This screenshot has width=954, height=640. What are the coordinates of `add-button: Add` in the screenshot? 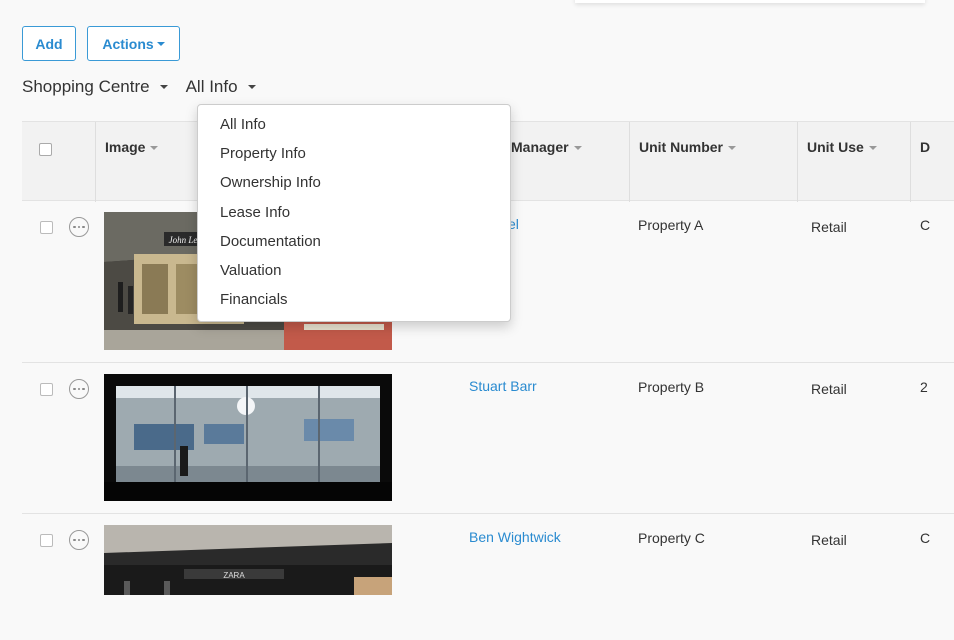 It's located at (49, 43).